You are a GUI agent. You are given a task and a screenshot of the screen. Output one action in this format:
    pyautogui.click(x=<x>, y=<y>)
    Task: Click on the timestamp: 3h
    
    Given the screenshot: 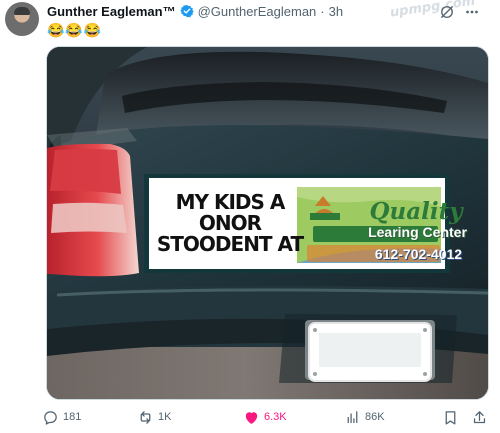 What is the action you would take?
    pyautogui.click(x=336, y=11)
    